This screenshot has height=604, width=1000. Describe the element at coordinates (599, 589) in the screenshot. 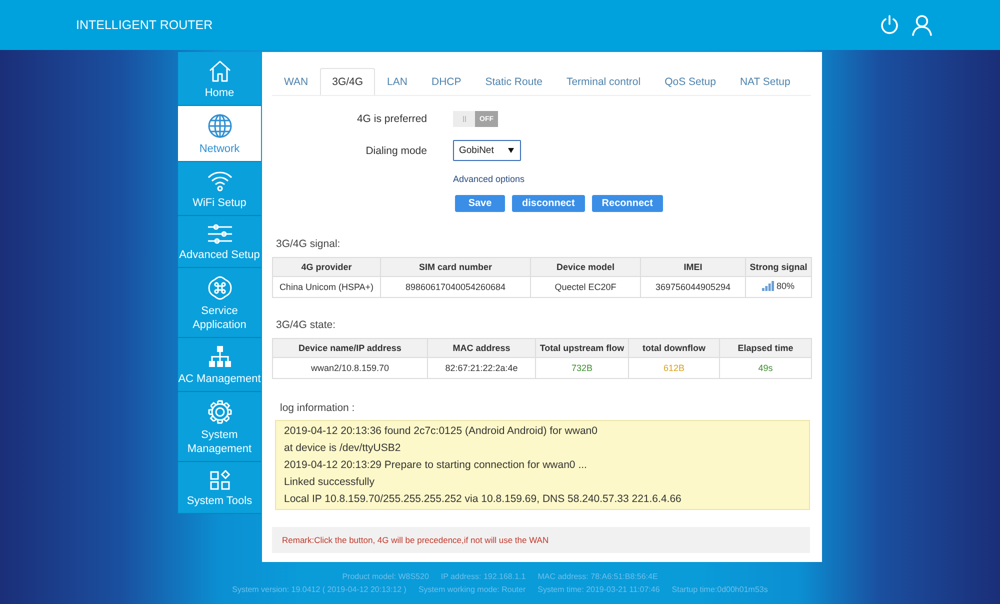

I see `system-info-text: System time: 2019-03-21 11:07:46` at that location.